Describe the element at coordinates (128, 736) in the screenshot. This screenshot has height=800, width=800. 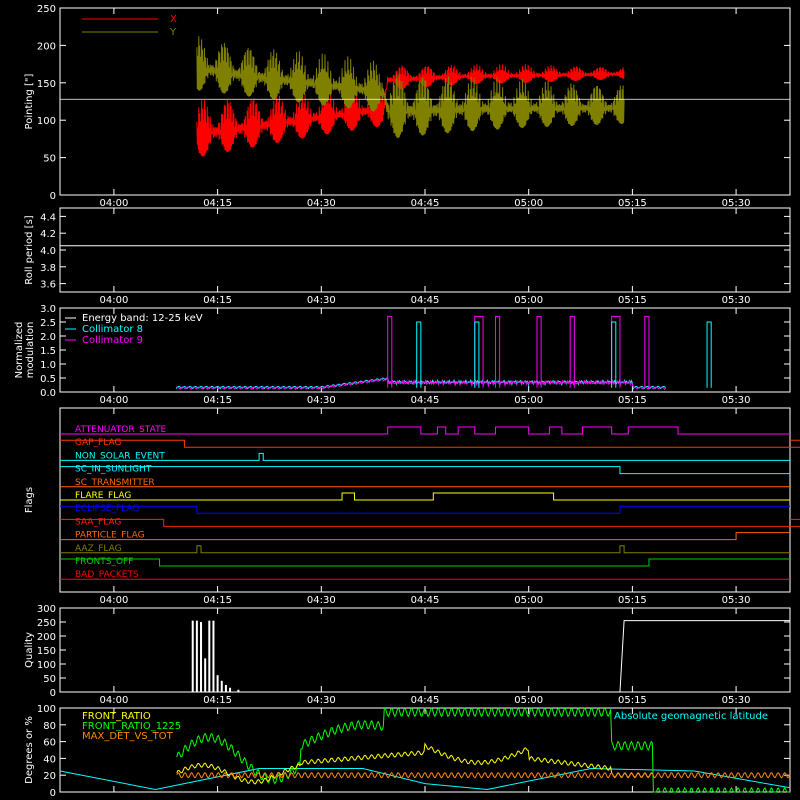
I see `legend-label: MAX_DET_VS_TOT` at that location.